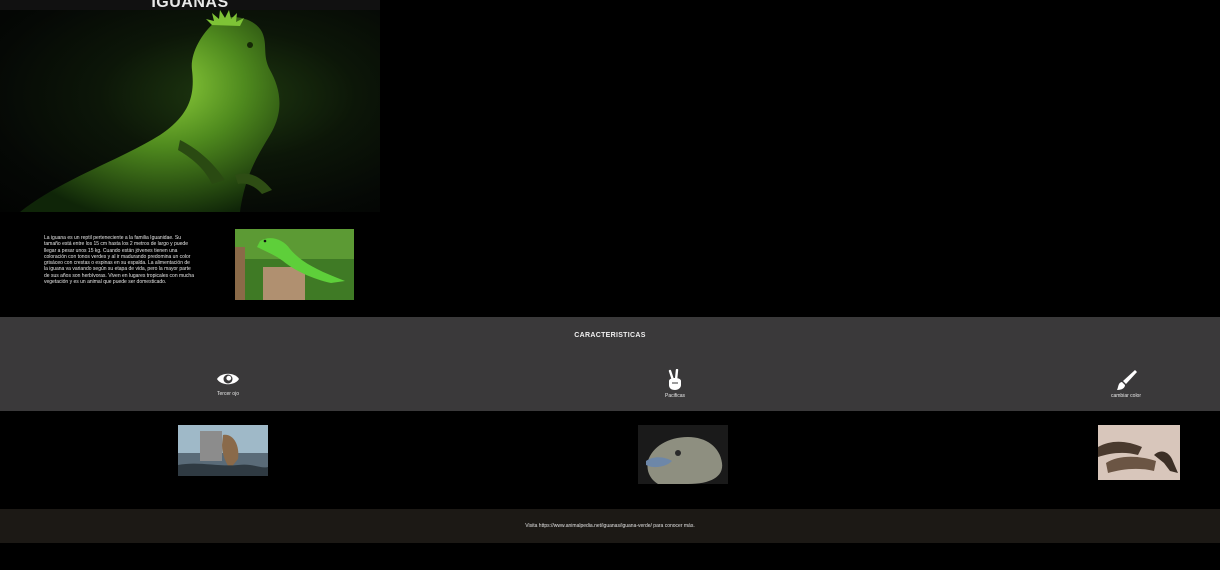  Describe the element at coordinates (610, 335) in the screenshot. I see `features-title: CARACTERISTICAS` at that location.